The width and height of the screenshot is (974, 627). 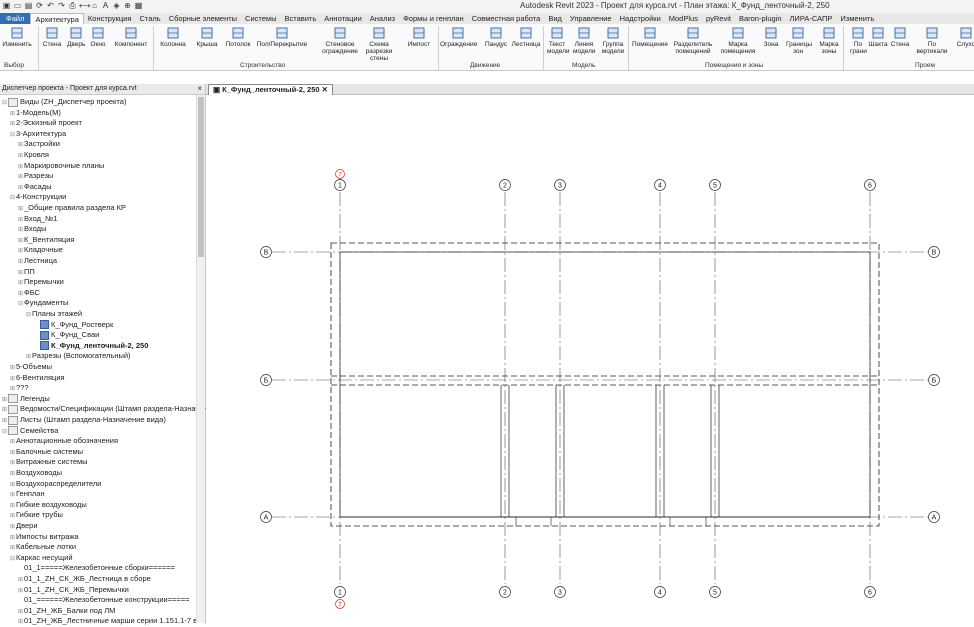 I want to click on tab-10: Совместная работа, so click(x=506, y=18).